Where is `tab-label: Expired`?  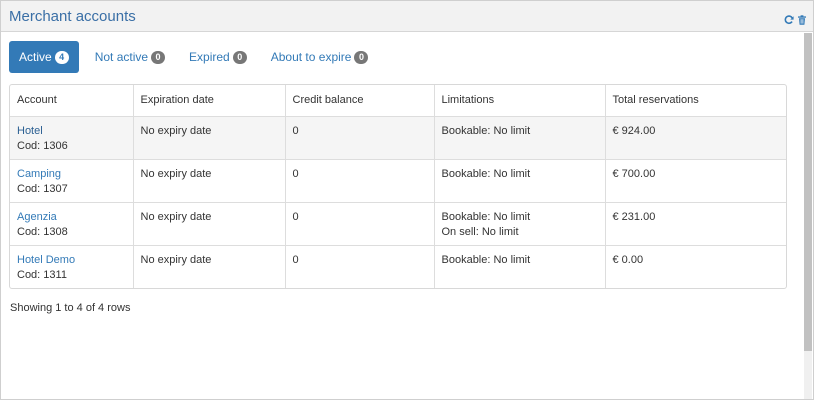 tab-label: Expired is located at coordinates (209, 57).